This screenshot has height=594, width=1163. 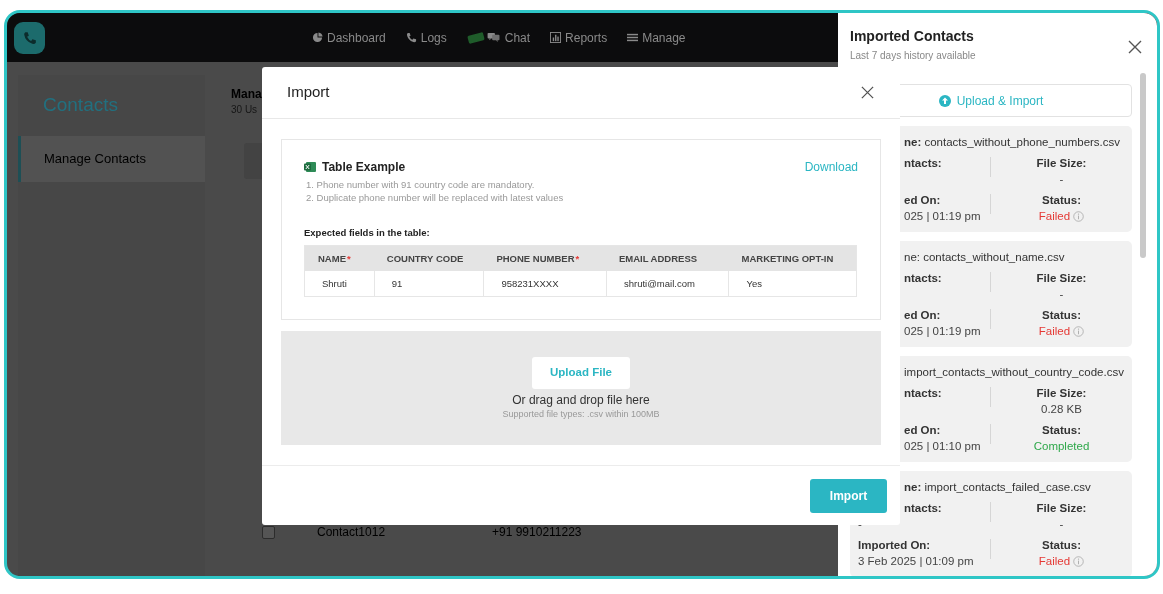 I want to click on sidebar-title: Contacts, so click(x=80, y=105).